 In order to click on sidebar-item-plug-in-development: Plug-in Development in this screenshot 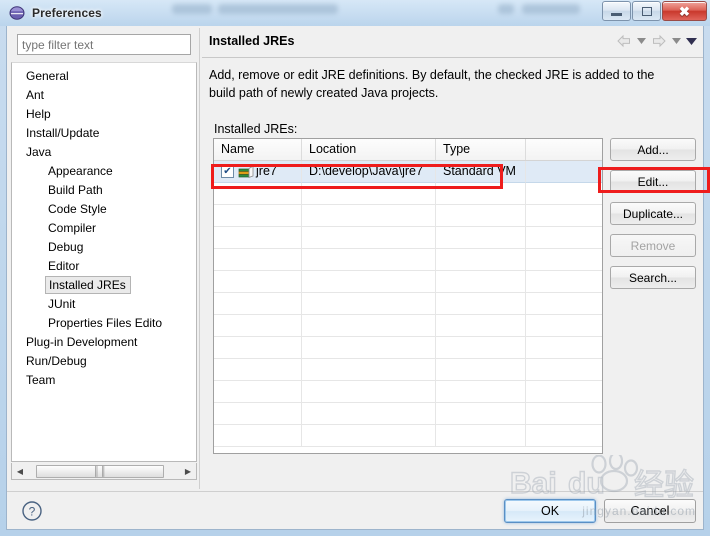, I will do `click(104, 342)`.